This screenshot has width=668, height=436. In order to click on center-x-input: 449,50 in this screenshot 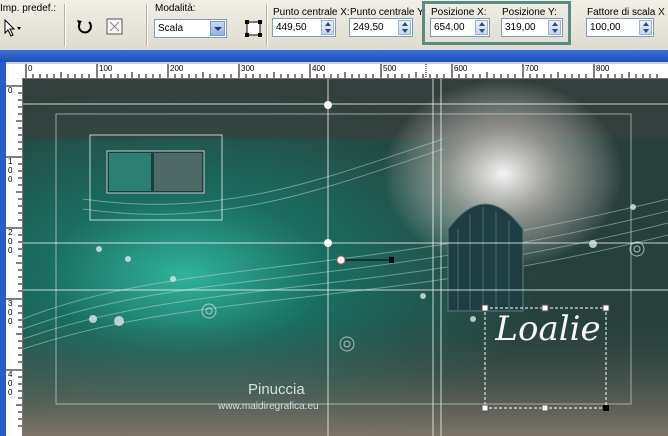, I will do `click(304, 27)`.